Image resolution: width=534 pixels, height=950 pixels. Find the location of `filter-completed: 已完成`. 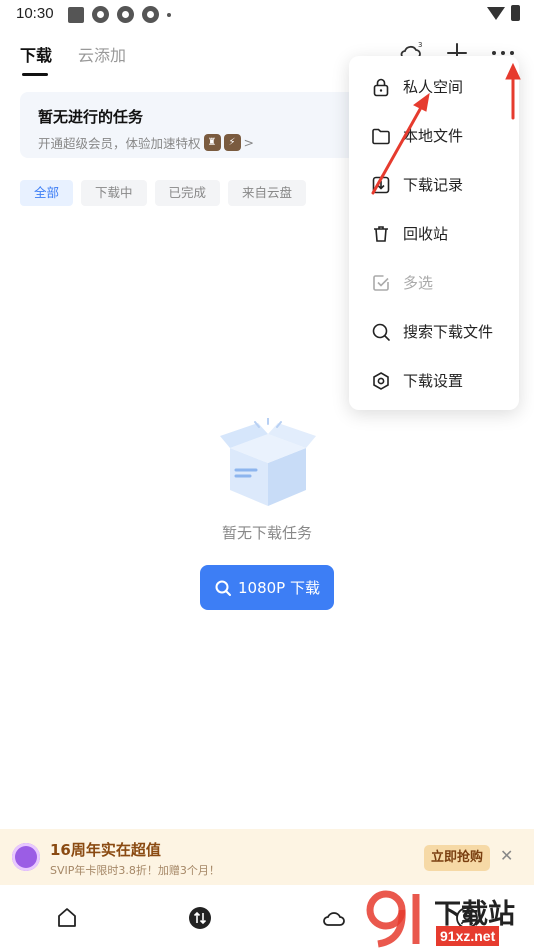

filter-completed: 已完成 is located at coordinates (187, 193).